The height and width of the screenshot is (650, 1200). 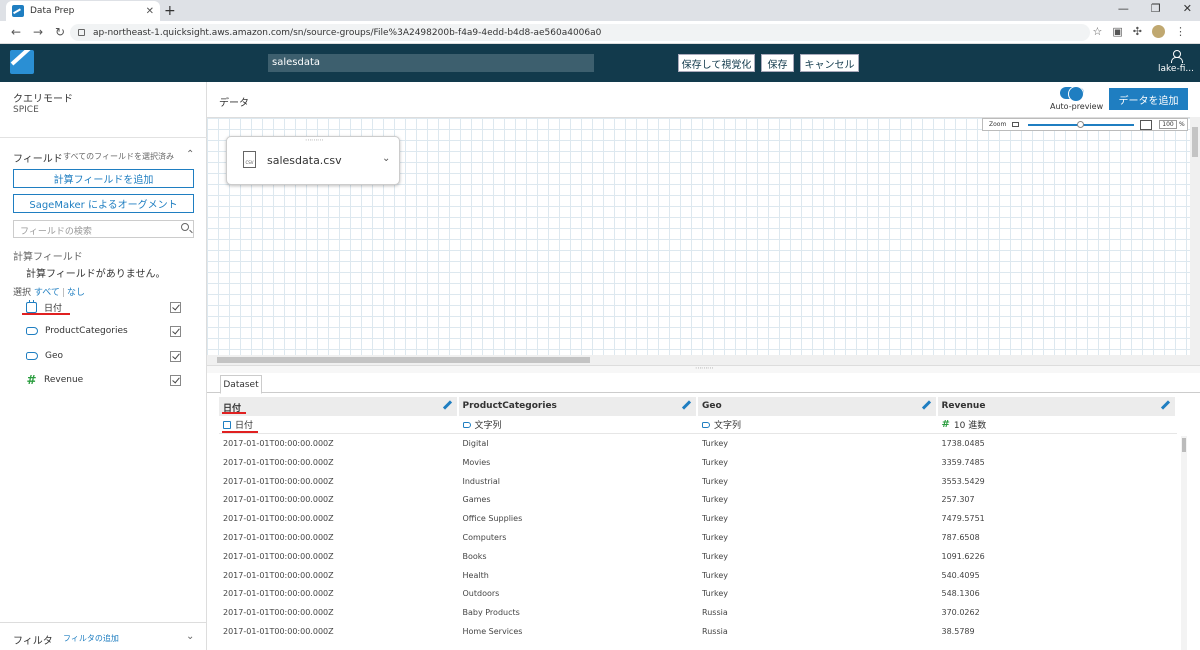 What do you see at coordinates (241, 384) in the screenshot?
I see `tab-dataset: Dataset` at bounding box center [241, 384].